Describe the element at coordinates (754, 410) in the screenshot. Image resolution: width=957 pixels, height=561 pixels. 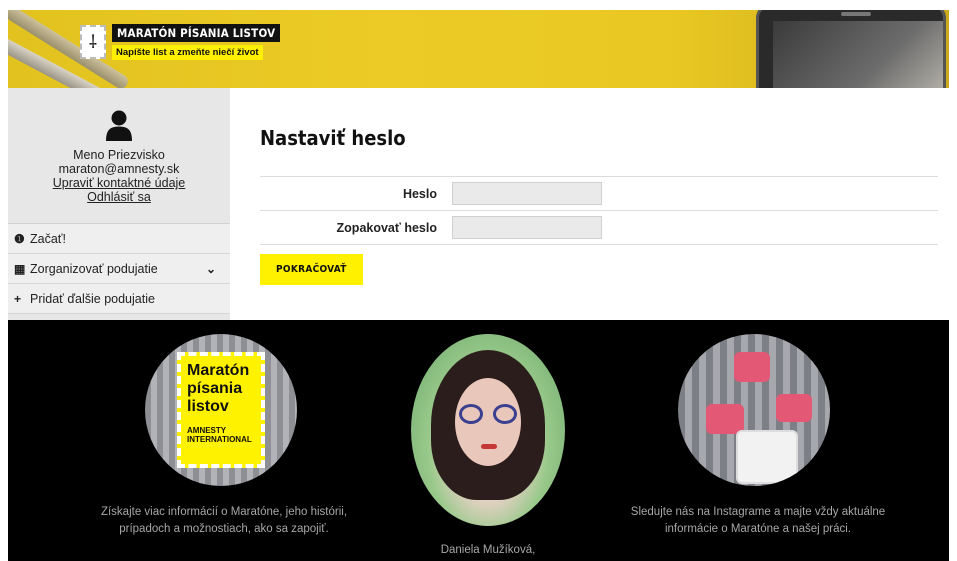
I see `instagram-image` at that location.